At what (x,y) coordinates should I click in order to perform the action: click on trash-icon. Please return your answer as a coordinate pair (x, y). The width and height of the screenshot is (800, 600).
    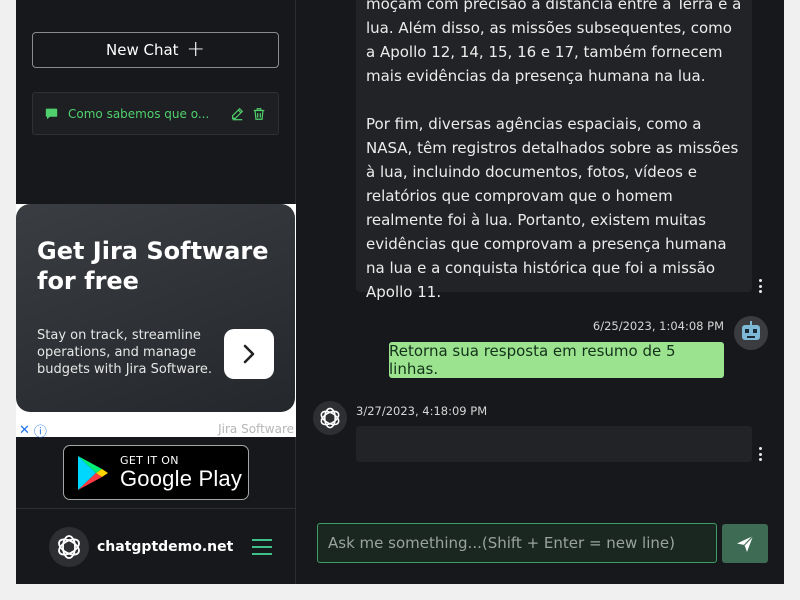
    Looking at the image, I should click on (259, 114).